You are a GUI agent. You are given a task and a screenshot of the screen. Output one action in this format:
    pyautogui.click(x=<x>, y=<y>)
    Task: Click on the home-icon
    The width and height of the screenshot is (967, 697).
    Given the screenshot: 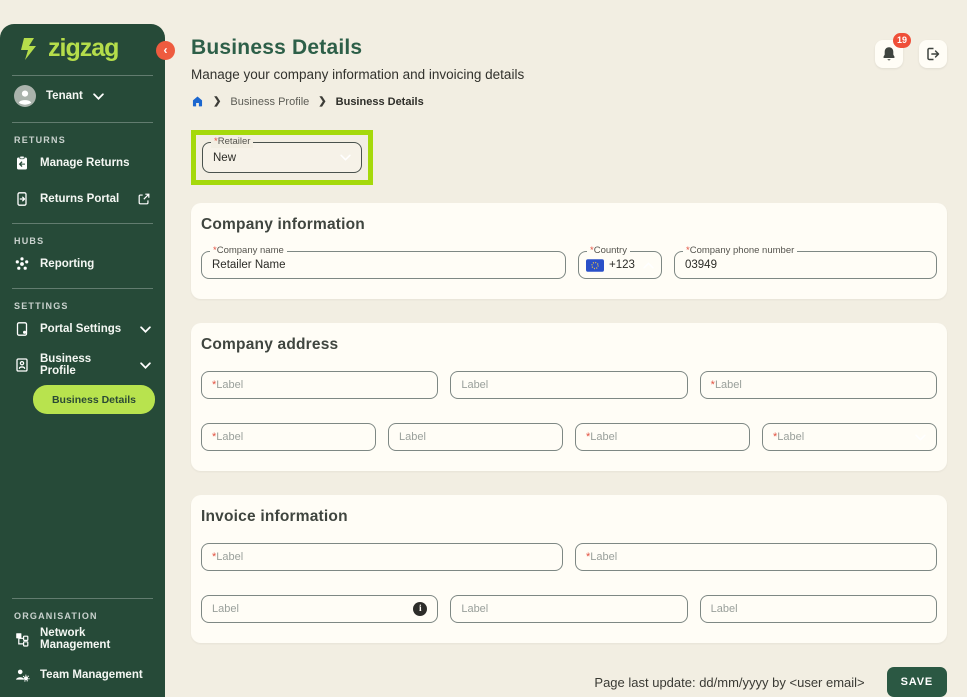 What is the action you would take?
    pyautogui.click(x=197, y=101)
    